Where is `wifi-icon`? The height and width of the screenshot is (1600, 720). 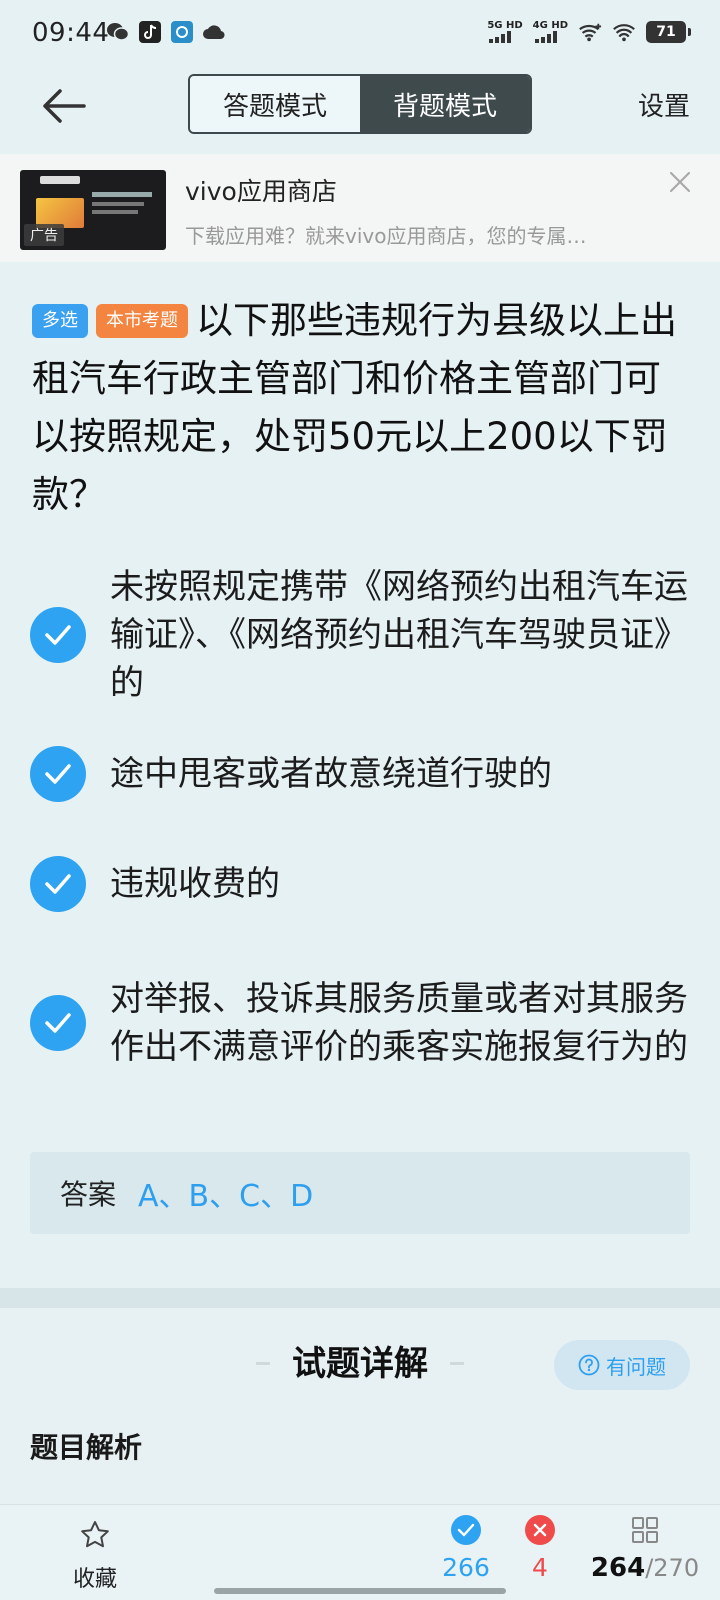
wifi-icon is located at coordinates (624, 32).